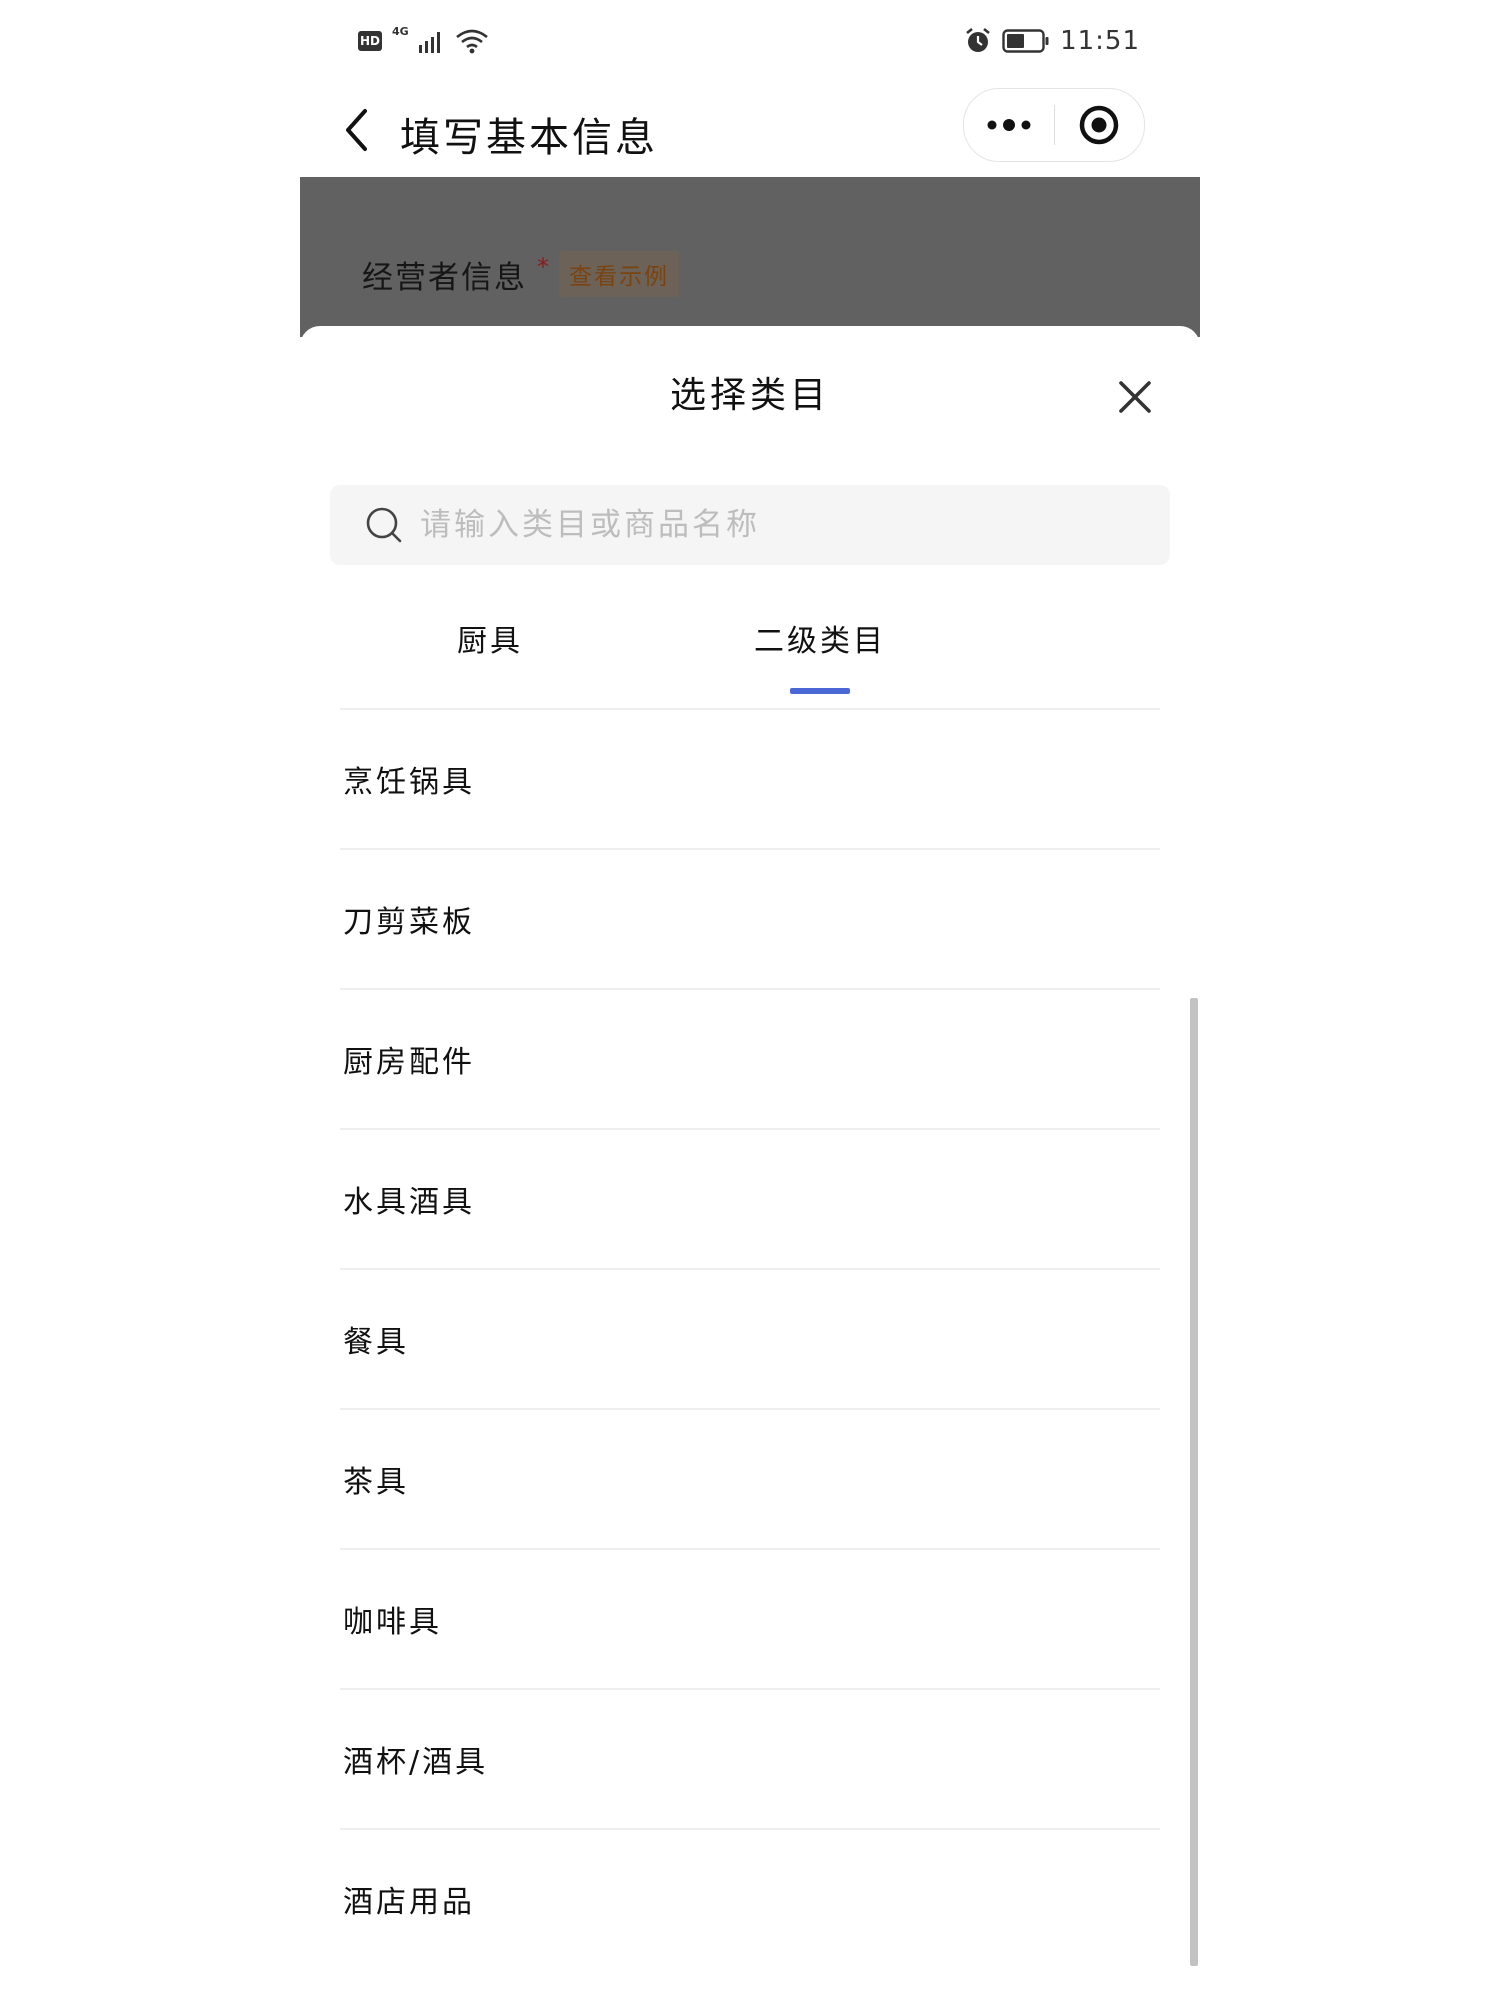 Image resolution: width=1500 pixels, height=2000 pixels. What do you see at coordinates (1025, 41) in the screenshot?
I see `battery-icon` at bounding box center [1025, 41].